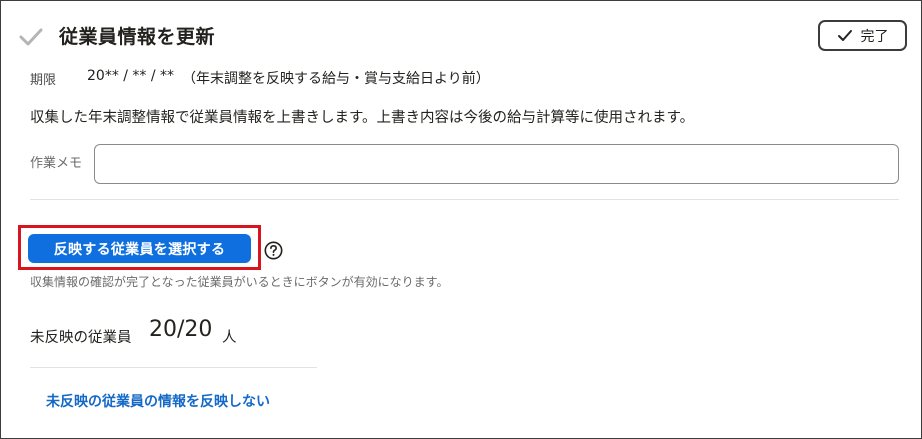  I want to click on unreflected-count: 20/20, so click(181, 329).